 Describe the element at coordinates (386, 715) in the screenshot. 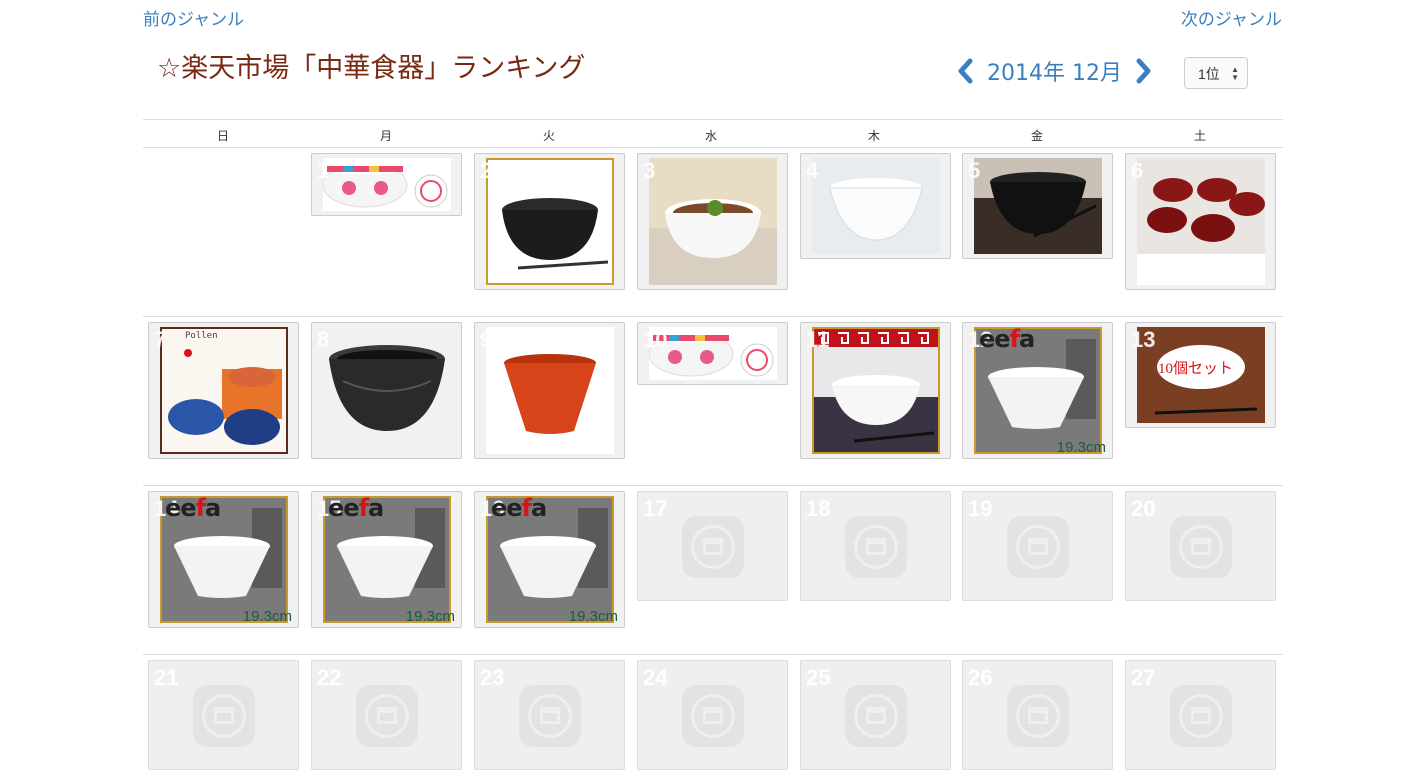

I see `day-cell-22: 22` at that location.